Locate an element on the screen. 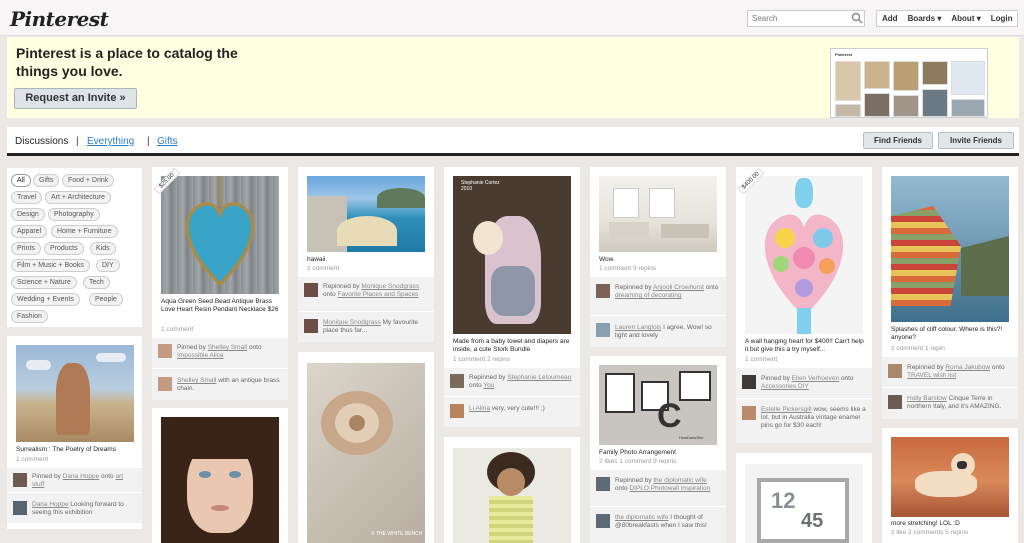 The width and height of the screenshot is (1024, 543). category-chip: Products is located at coordinates (64, 248).